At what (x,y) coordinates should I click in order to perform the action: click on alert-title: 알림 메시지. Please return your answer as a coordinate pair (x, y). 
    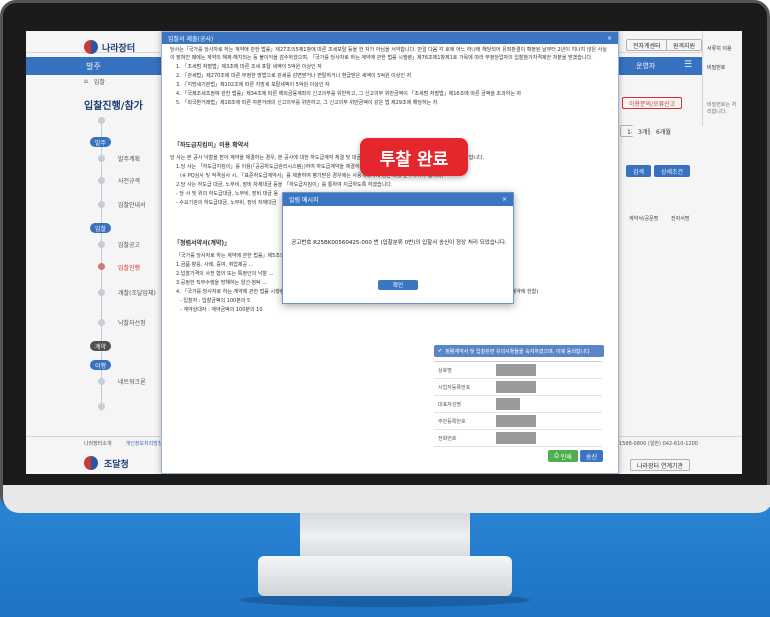
    Looking at the image, I should click on (304, 200).